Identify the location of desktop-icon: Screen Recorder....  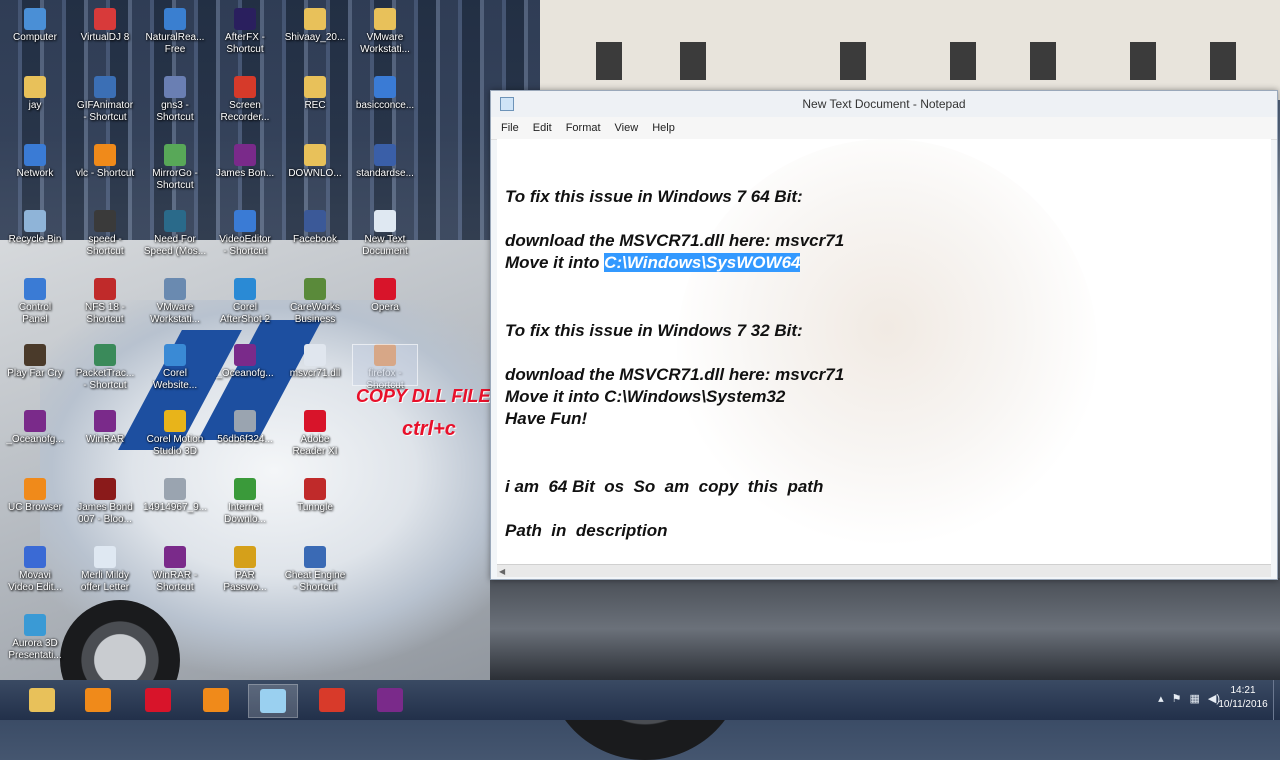
(245, 100).